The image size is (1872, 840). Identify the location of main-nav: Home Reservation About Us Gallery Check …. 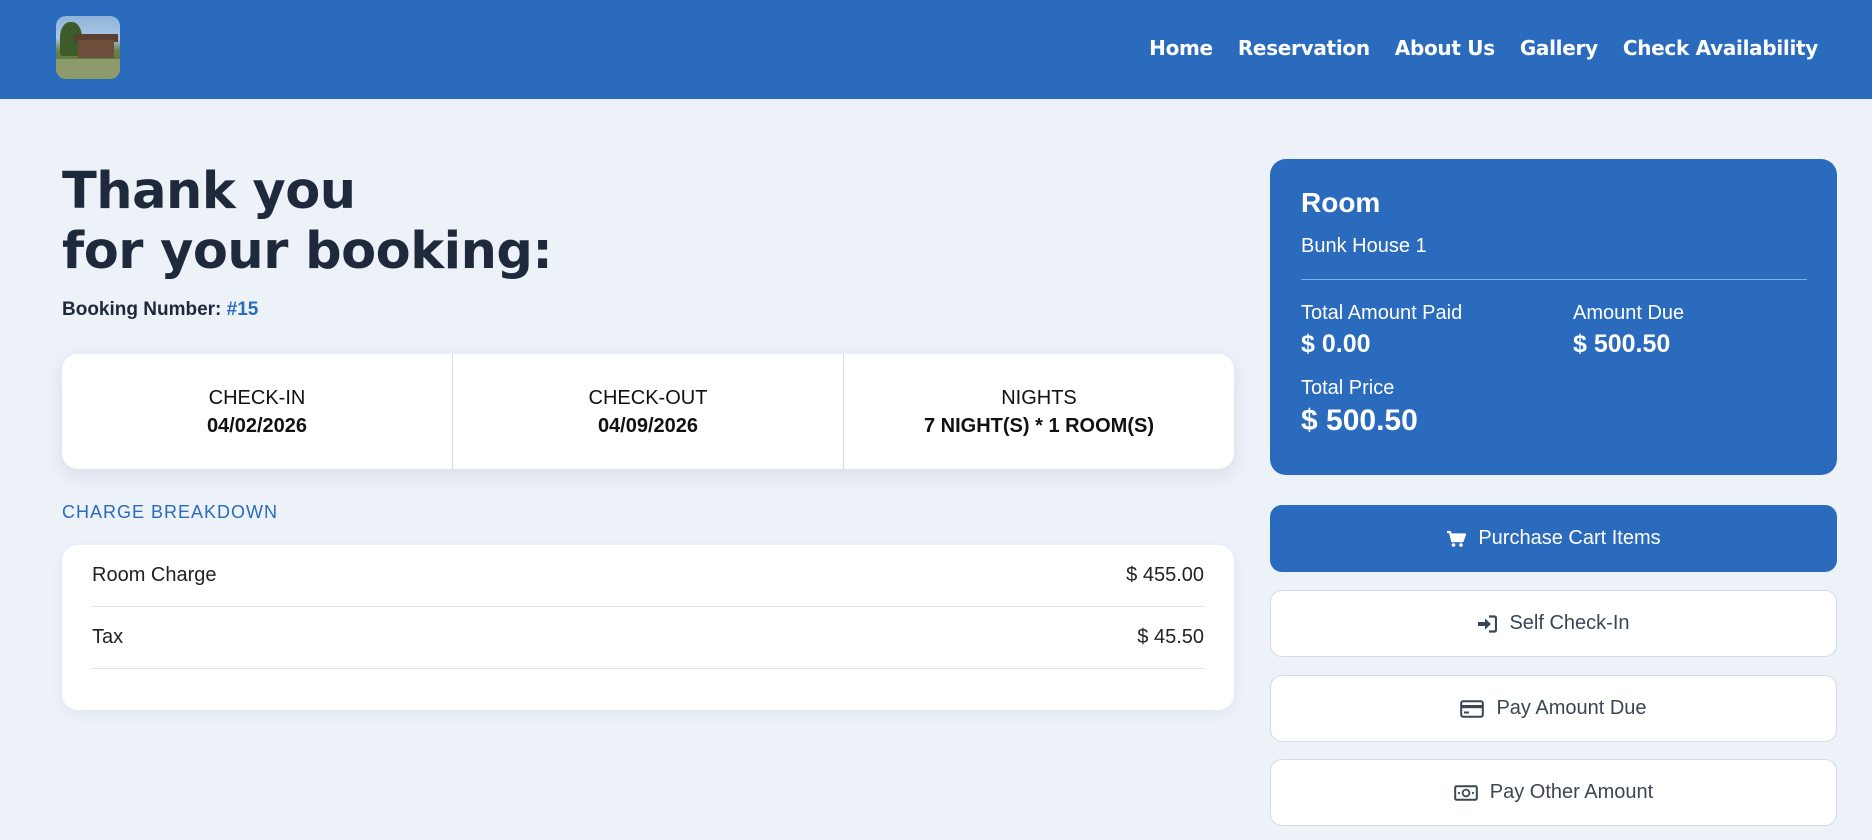
(1483, 48).